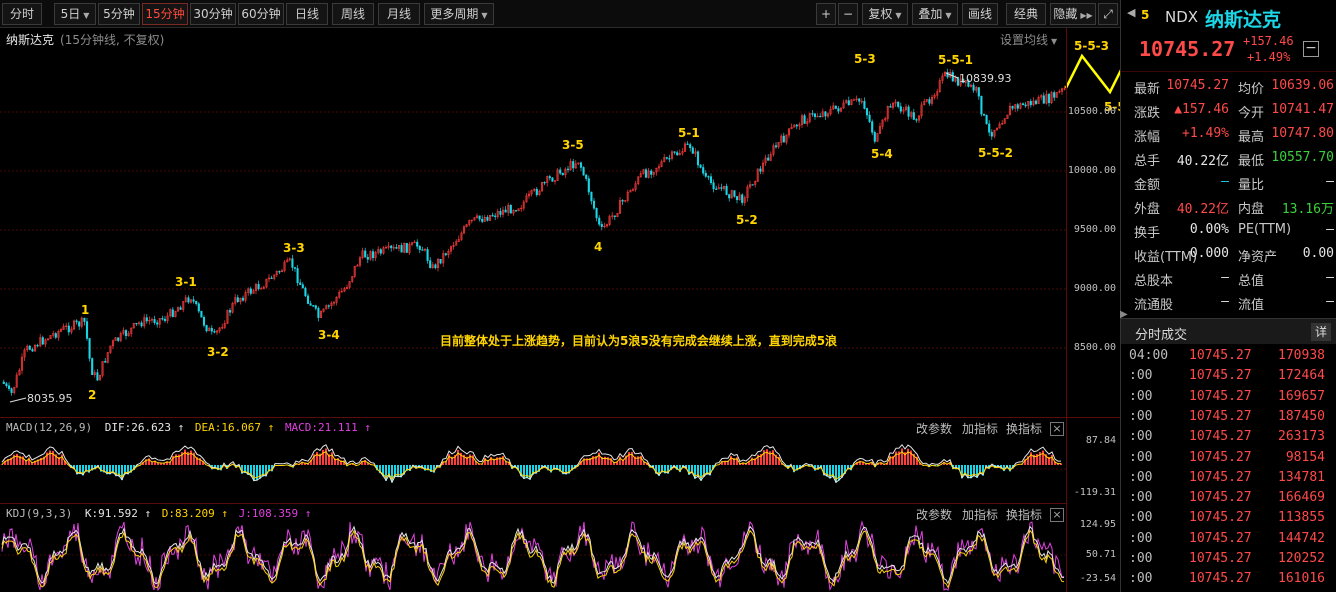  I want to click on quote-value: 10639.06, so click(1302, 85).